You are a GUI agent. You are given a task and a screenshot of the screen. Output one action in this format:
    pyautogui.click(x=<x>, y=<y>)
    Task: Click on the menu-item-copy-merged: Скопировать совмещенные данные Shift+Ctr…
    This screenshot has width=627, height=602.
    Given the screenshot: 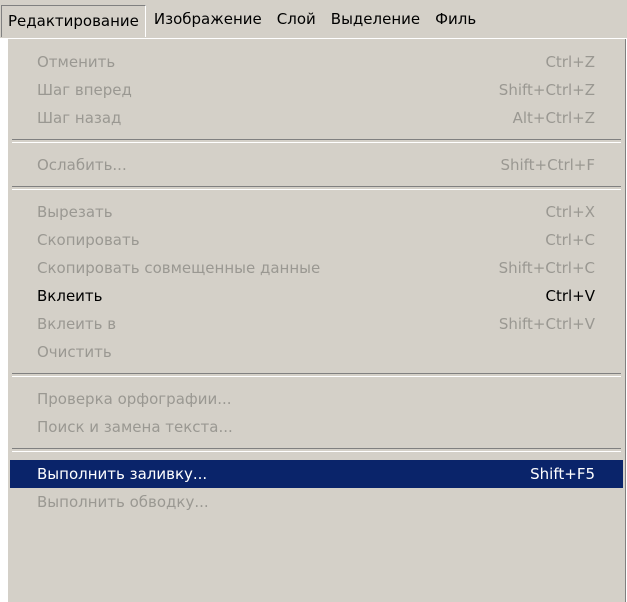 What is the action you would take?
    pyautogui.click(x=316, y=268)
    